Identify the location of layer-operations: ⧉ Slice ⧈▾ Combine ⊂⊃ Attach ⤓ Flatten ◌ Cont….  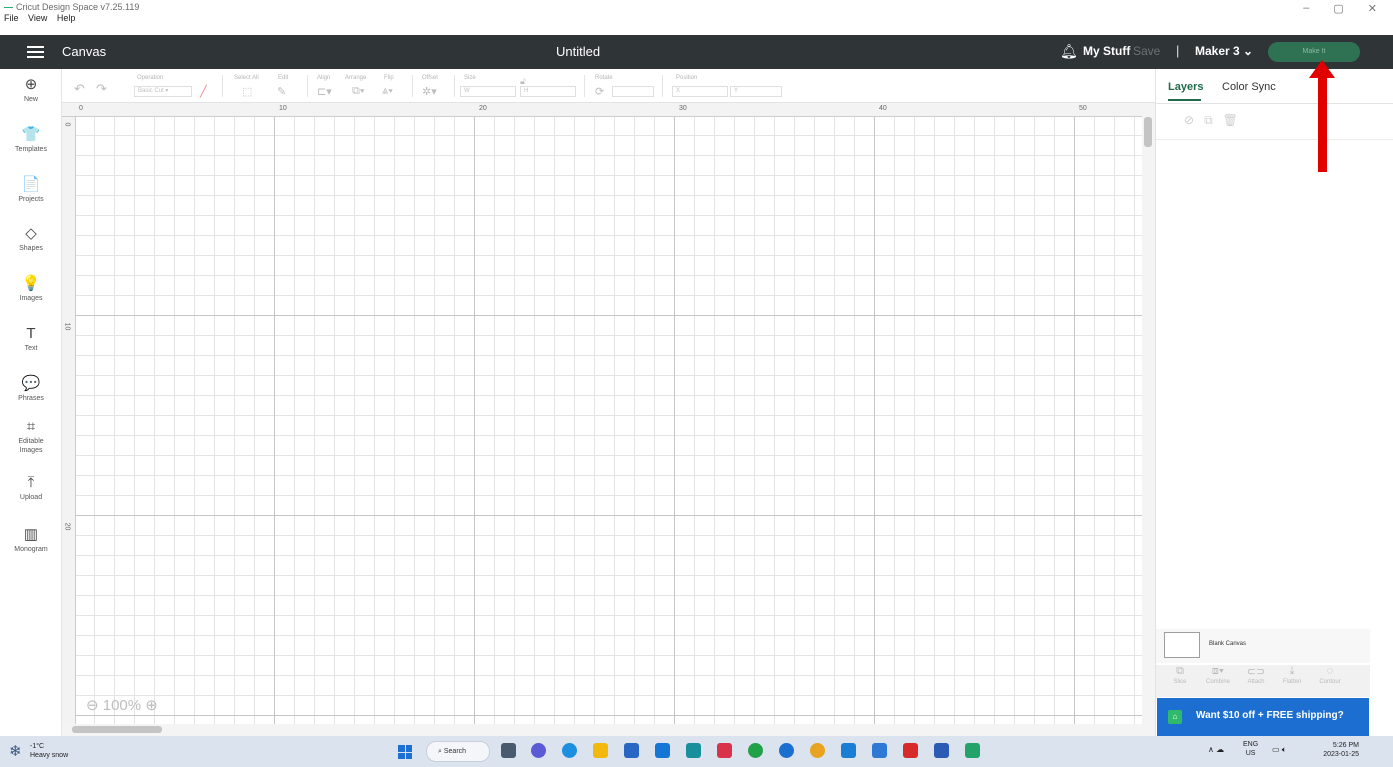
(1263, 681).